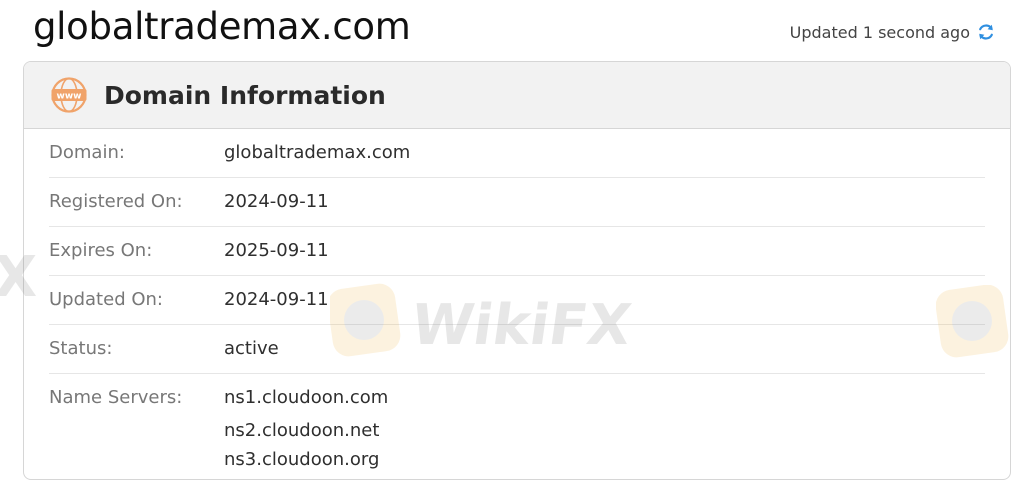  What do you see at coordinates (986, 32) in the screenshot?
I see `refresh-icon` at bounding box center [986, 32].